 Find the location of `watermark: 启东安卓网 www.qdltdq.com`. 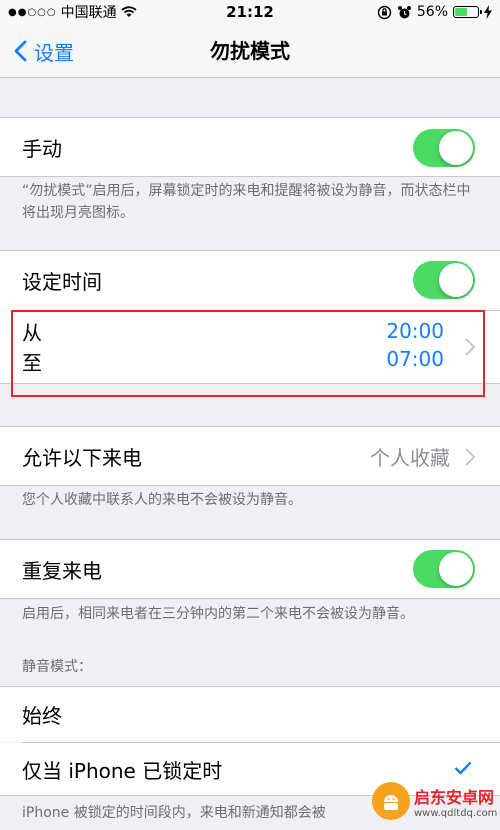

watermark: 启东安卓网 www.qdltdq.com is located at coordinates (436, 801).